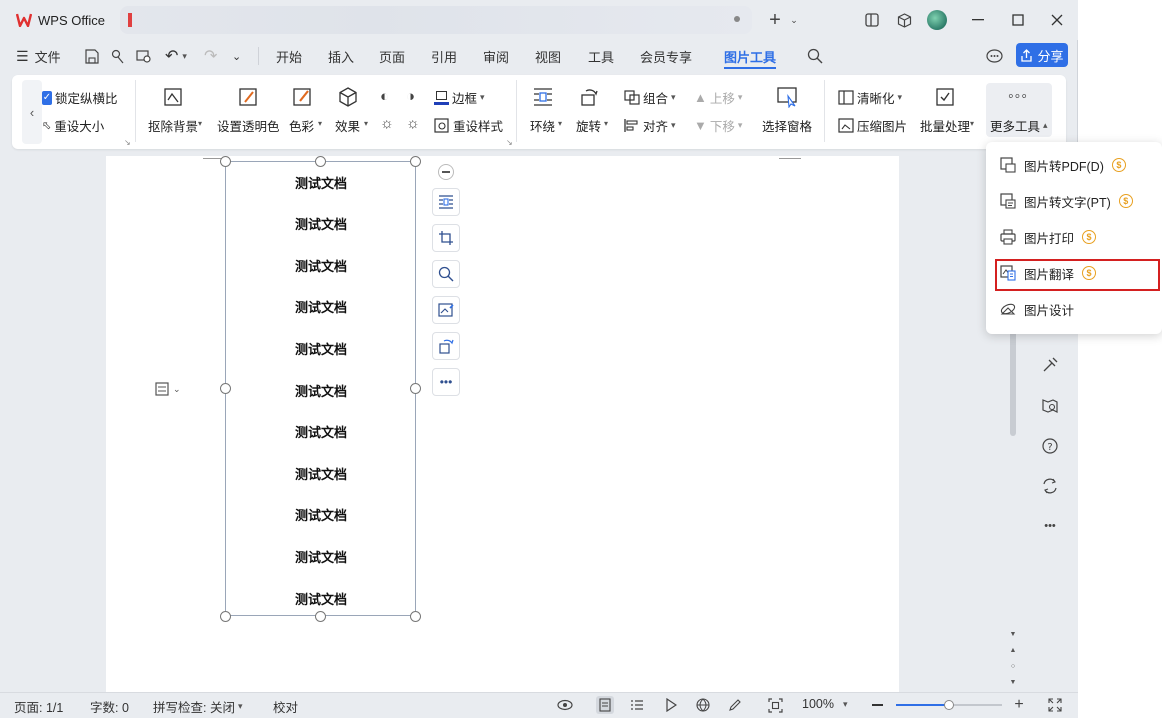 This screenshot has width=1162, height=718. Describe the element at coordinates (459, 97) in the screenshot. I see `border-button: 边框 ▾` at that location.